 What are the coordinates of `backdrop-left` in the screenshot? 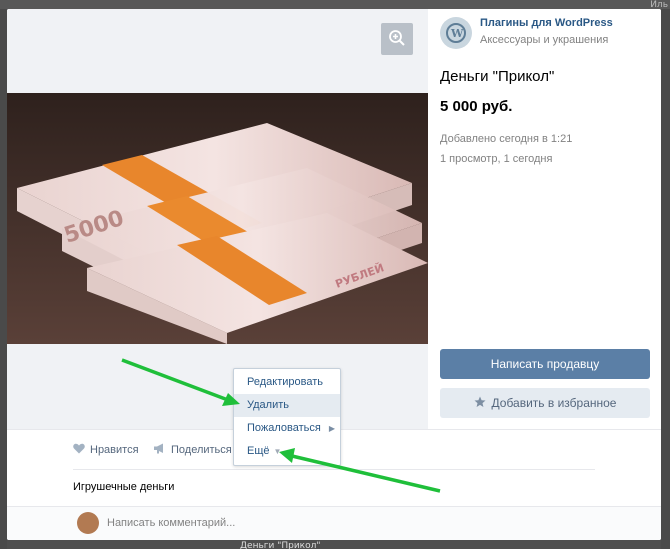 It's located at (3, 279).